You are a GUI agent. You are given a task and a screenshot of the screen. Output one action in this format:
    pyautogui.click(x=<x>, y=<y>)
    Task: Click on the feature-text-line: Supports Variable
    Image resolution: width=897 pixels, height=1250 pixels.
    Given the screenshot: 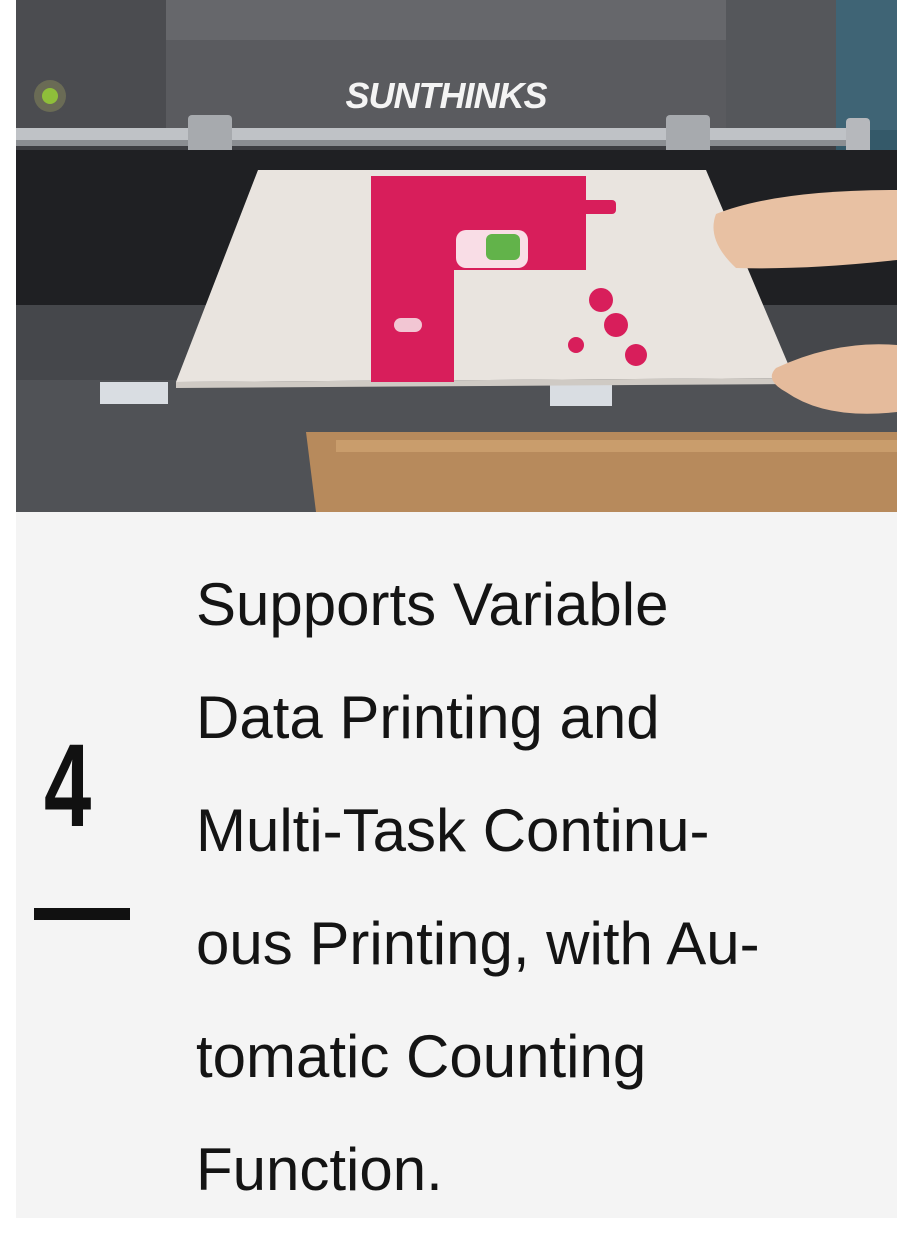 What is the action you would take?
    pyautogui.click(x=432, y=604)
    